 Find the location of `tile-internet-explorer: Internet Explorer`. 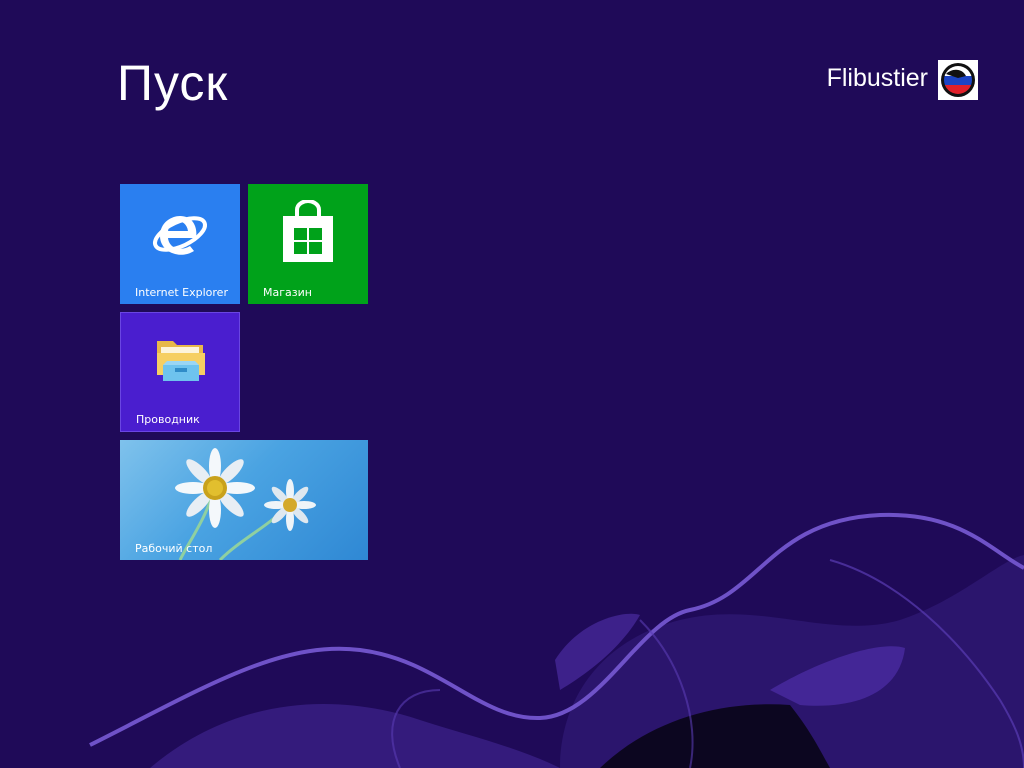

tile-internet-explorer: Internet Explorer is located at coordinates (180, 244).